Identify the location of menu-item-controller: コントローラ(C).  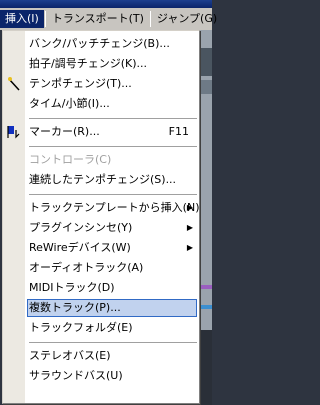
(101, 160).